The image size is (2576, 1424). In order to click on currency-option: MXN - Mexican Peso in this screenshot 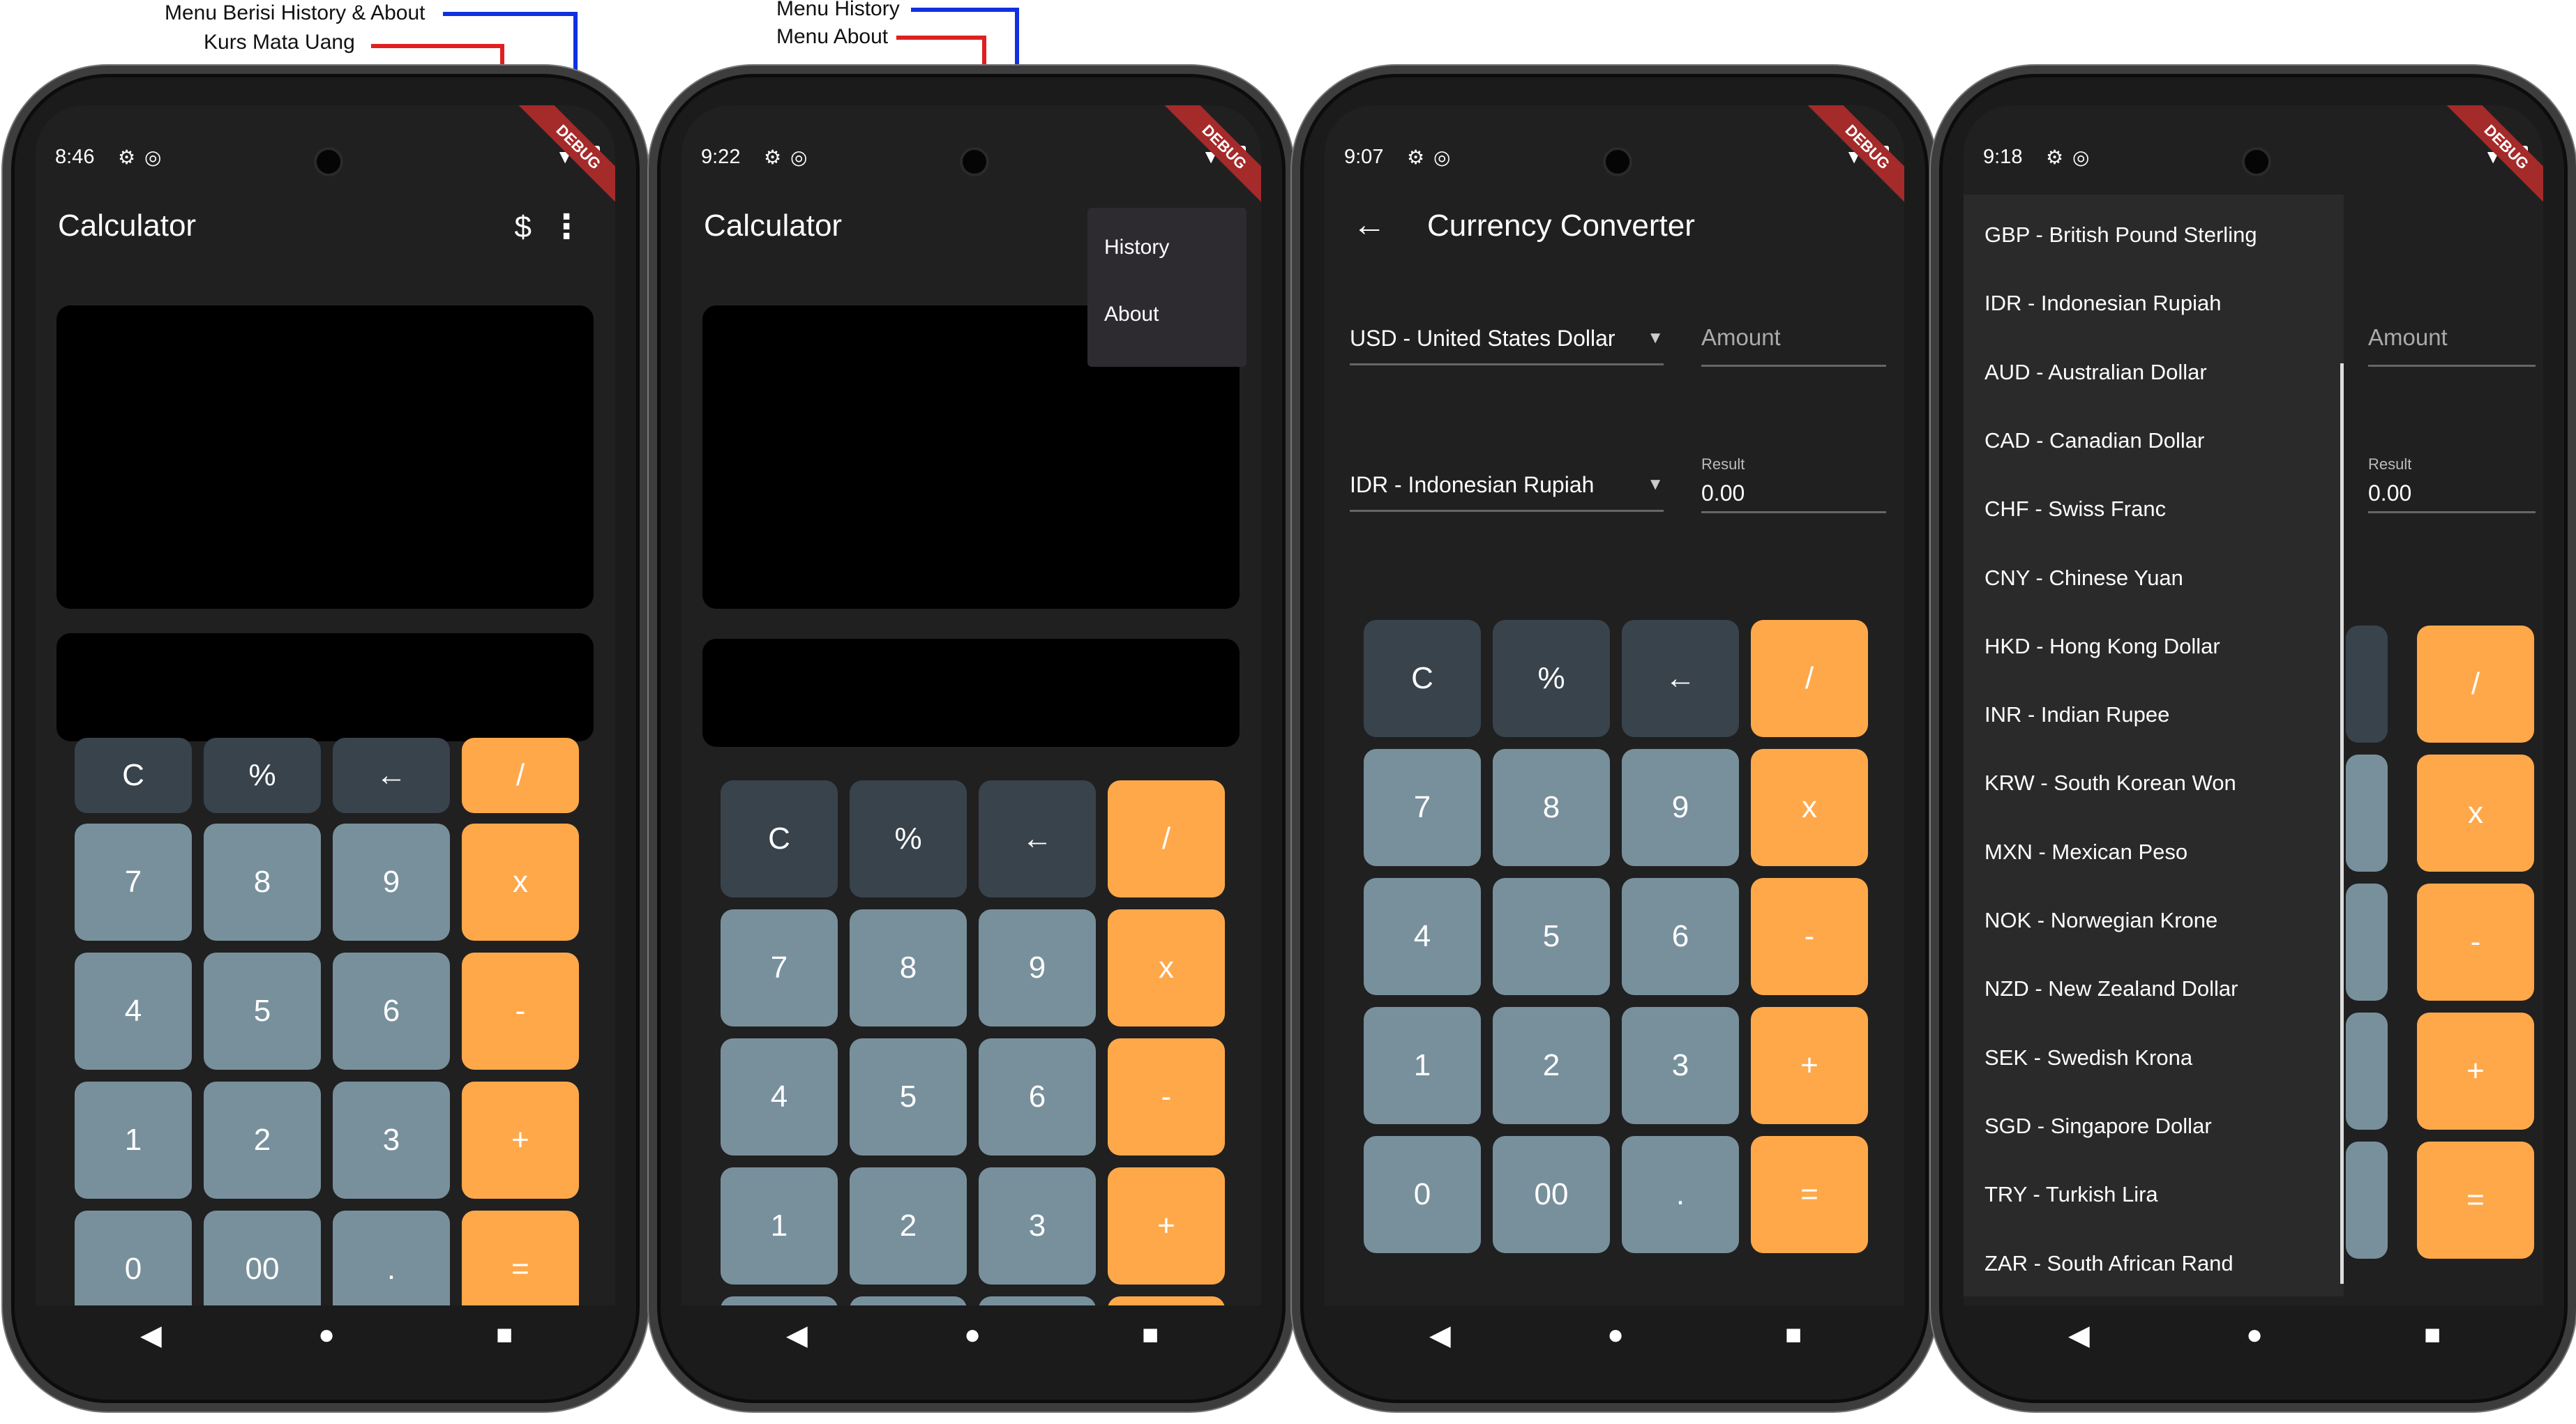, I will do `click(2085, 852)`.